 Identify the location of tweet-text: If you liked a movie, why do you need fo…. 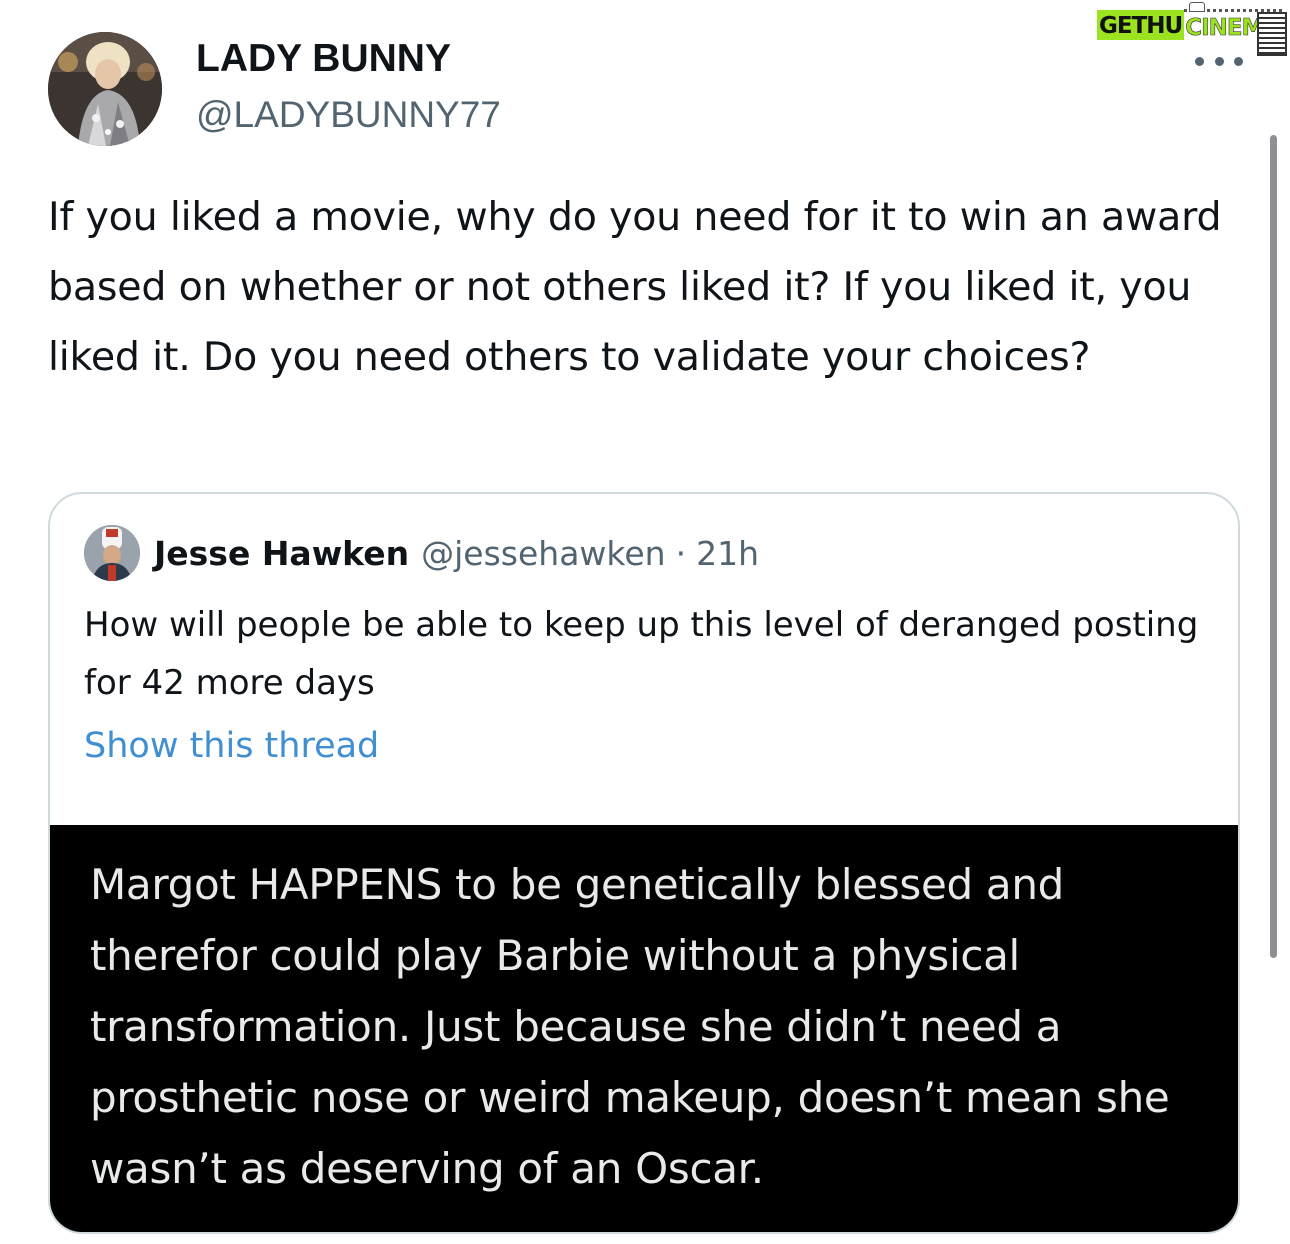
(635, 287).